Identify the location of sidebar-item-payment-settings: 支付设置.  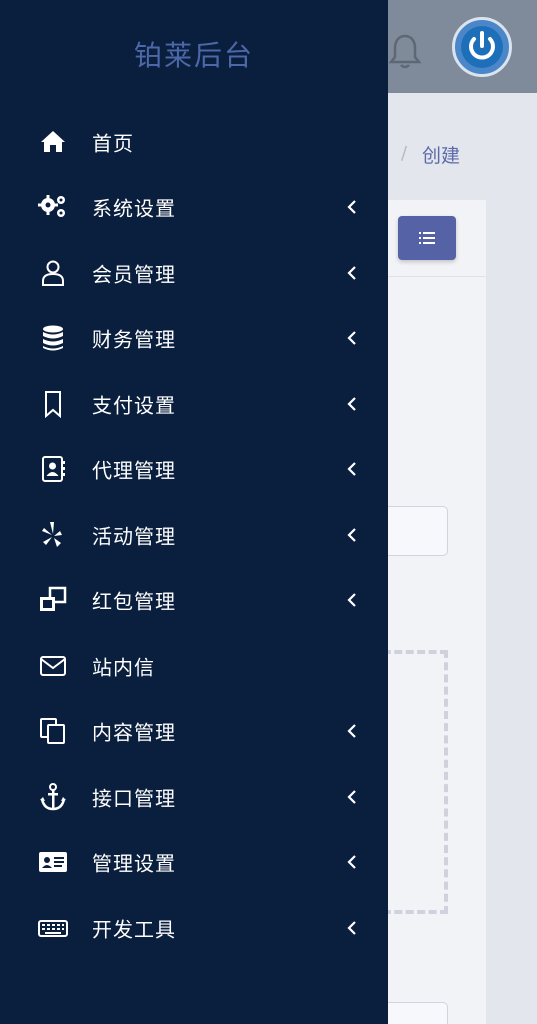
(194, 404).